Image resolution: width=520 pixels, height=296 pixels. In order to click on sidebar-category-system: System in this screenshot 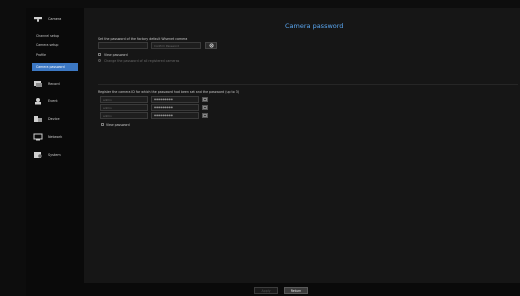, I will do `click(55, 155)`.